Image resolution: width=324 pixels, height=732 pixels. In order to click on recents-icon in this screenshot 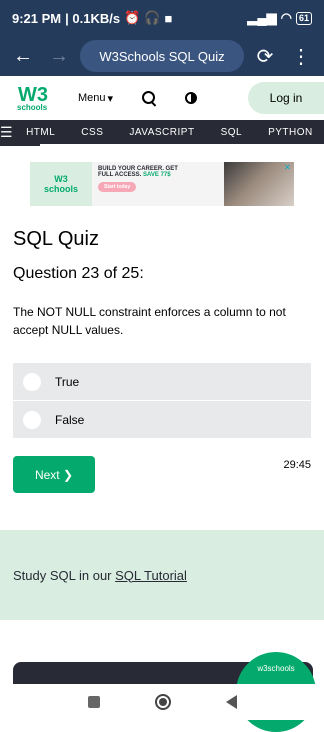, I will do `click(93, 702)`.